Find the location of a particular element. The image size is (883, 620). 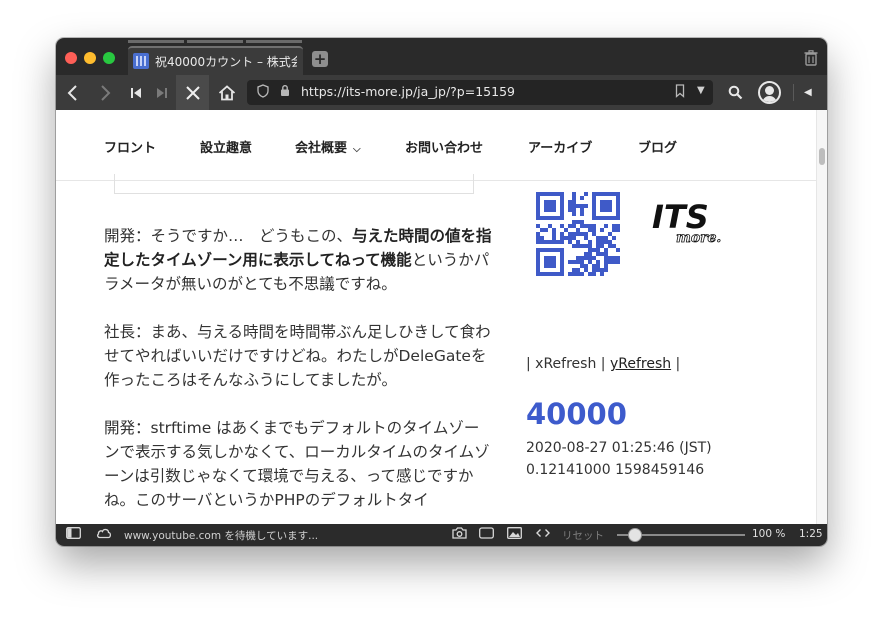

stop-x-icon is located at coordinates (193, 93).